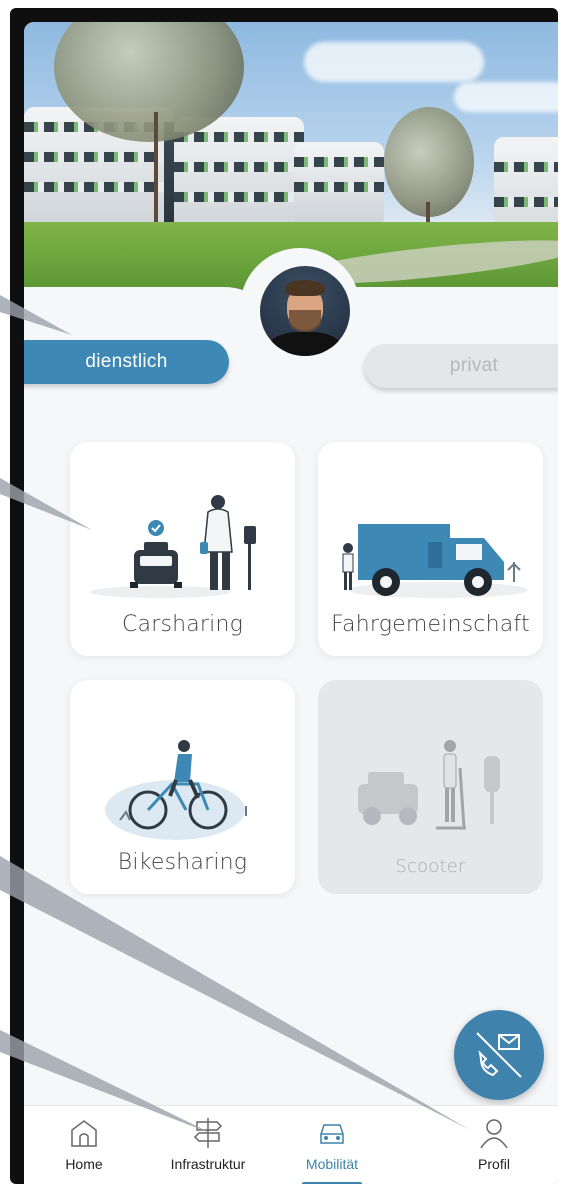 Image resolution: width=564 pixels, height=1192 pixels. Describe the element at coordinates (332, 1164) in the screenshot. I see `nav-label: Mobilität` at that location.